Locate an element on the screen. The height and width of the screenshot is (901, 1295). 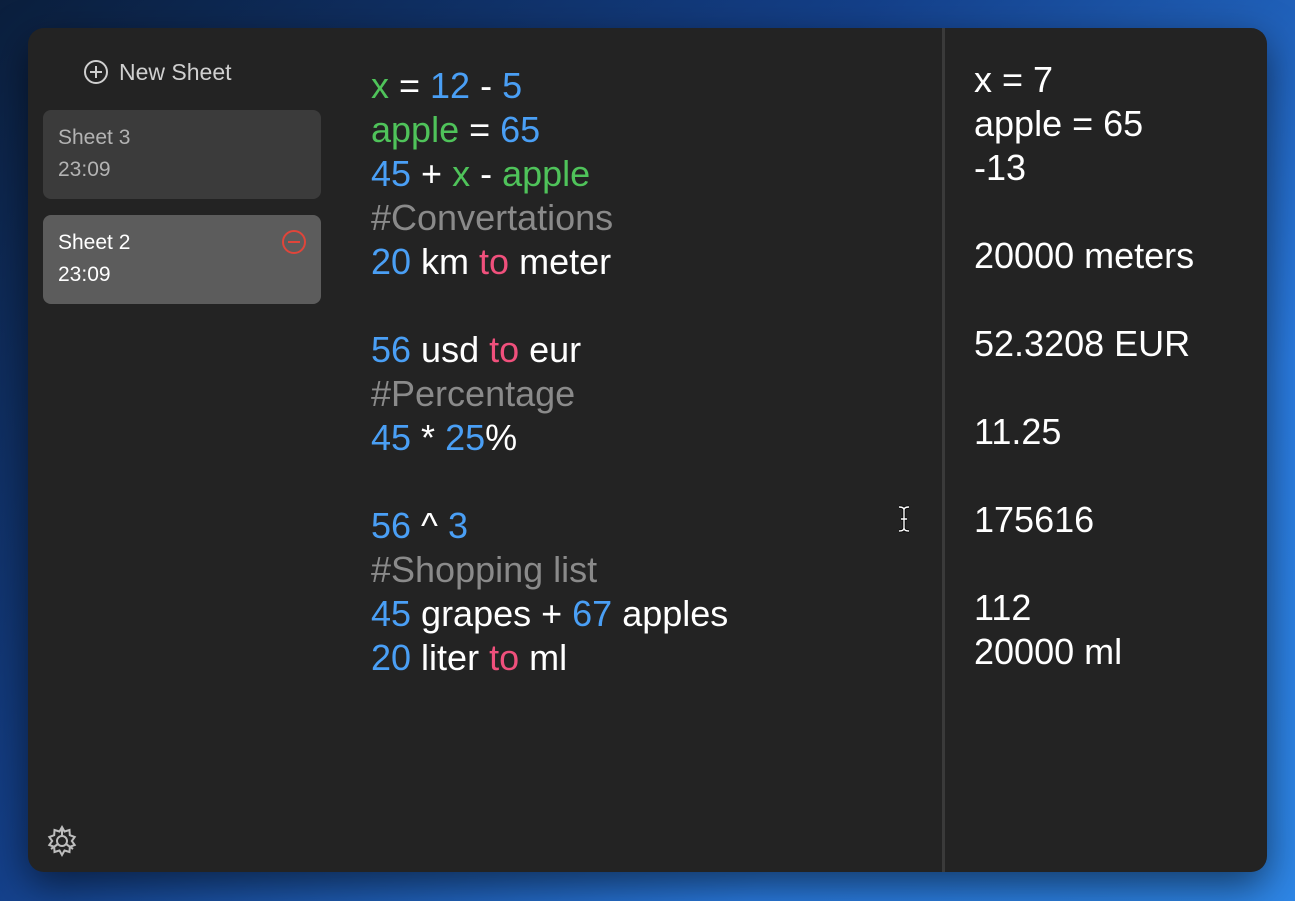
editor-line: 20 km to meter is located at coordinates (651, 262).